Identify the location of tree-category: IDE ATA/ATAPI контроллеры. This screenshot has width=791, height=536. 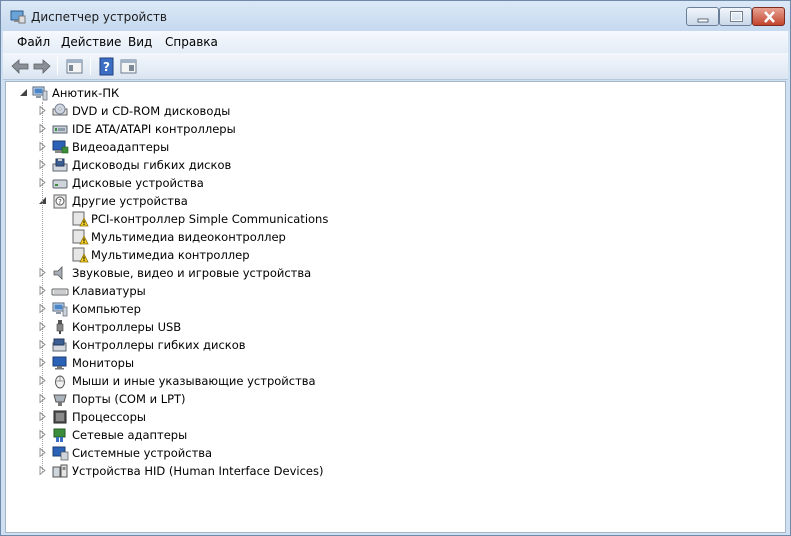
(356, 129).